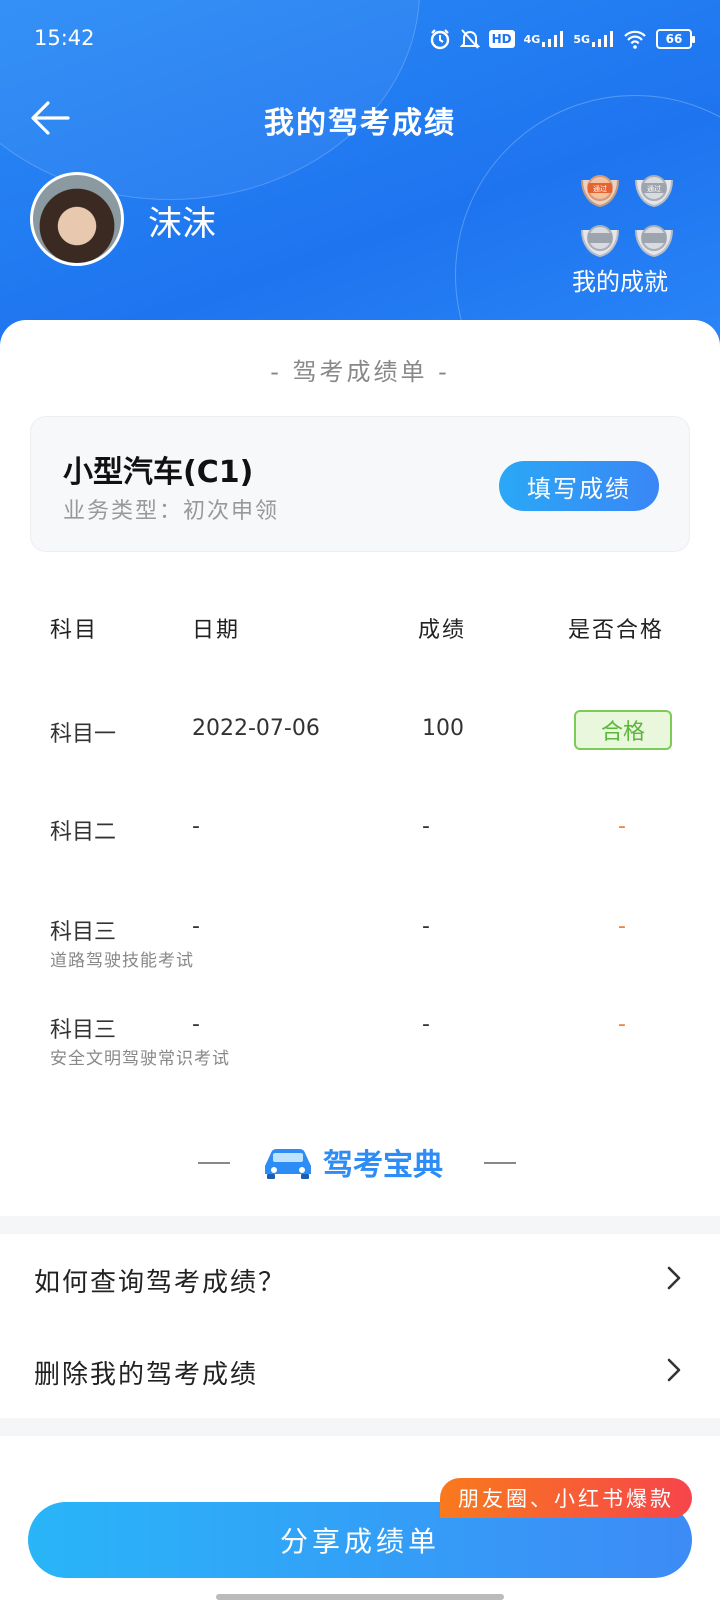 The image size is (720, 1605). What do you see at coordinates (442, 630) in the screenshot?
I see `column-header-score: 成绩` at bounding box center [442, 630].